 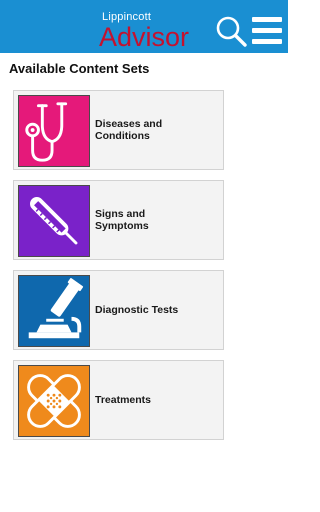 I want to click on menu-button, so click(x=267, y=31).